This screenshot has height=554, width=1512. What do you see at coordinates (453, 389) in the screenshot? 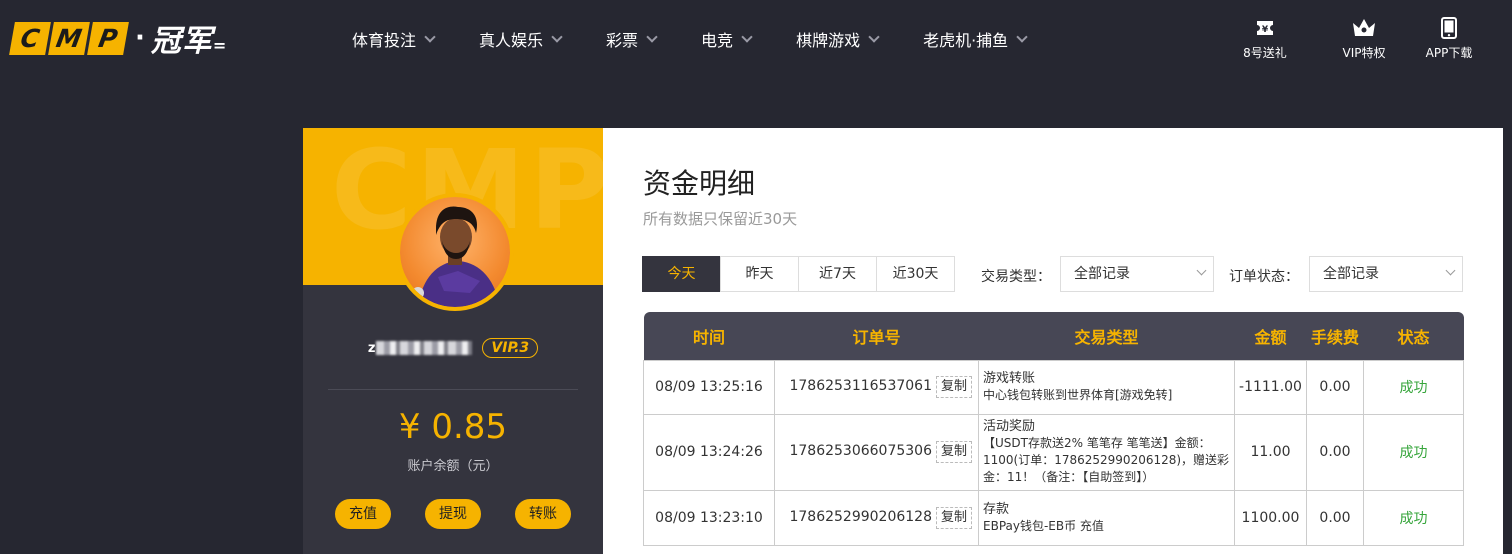
I see `divider` at bounding box center [453, 389].